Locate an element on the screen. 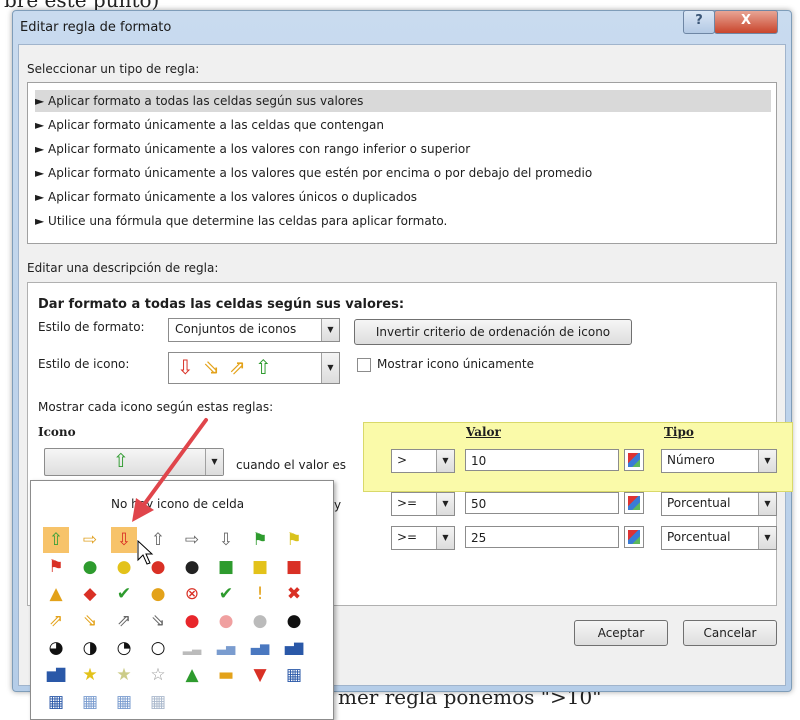 This screenshot has height=720, width=800. icon-set-option: ▃▅ is located at coordinates (226, 648).